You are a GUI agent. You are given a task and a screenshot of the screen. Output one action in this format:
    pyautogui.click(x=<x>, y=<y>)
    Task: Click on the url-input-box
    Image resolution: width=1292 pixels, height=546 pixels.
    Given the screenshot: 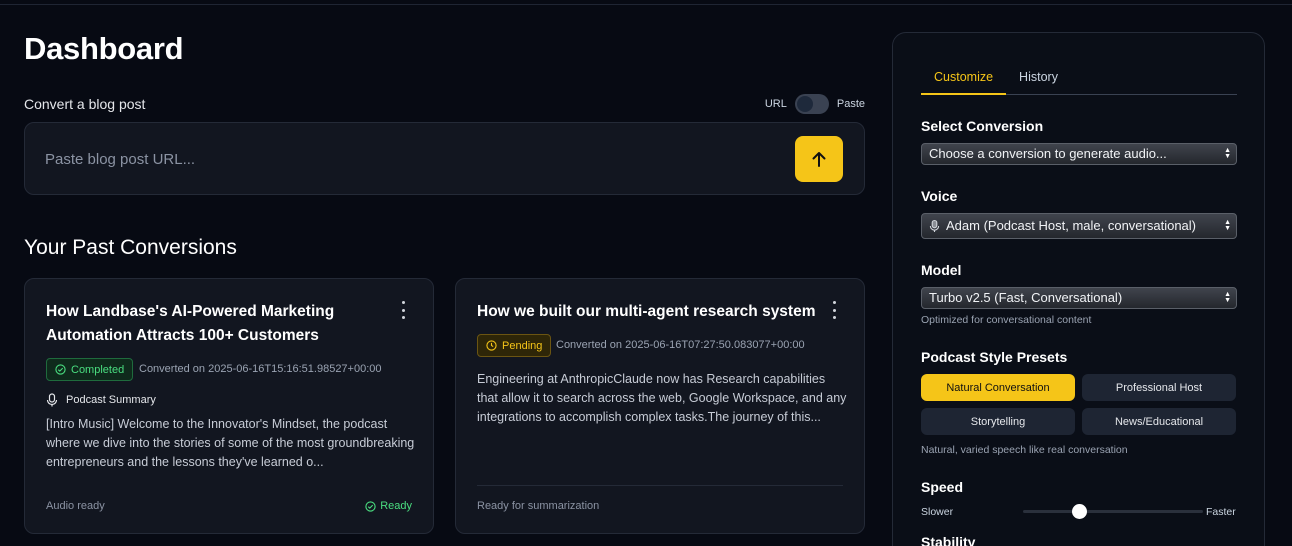 What is the action you would take?
    pyautogui.click(x=444, y=158)
    